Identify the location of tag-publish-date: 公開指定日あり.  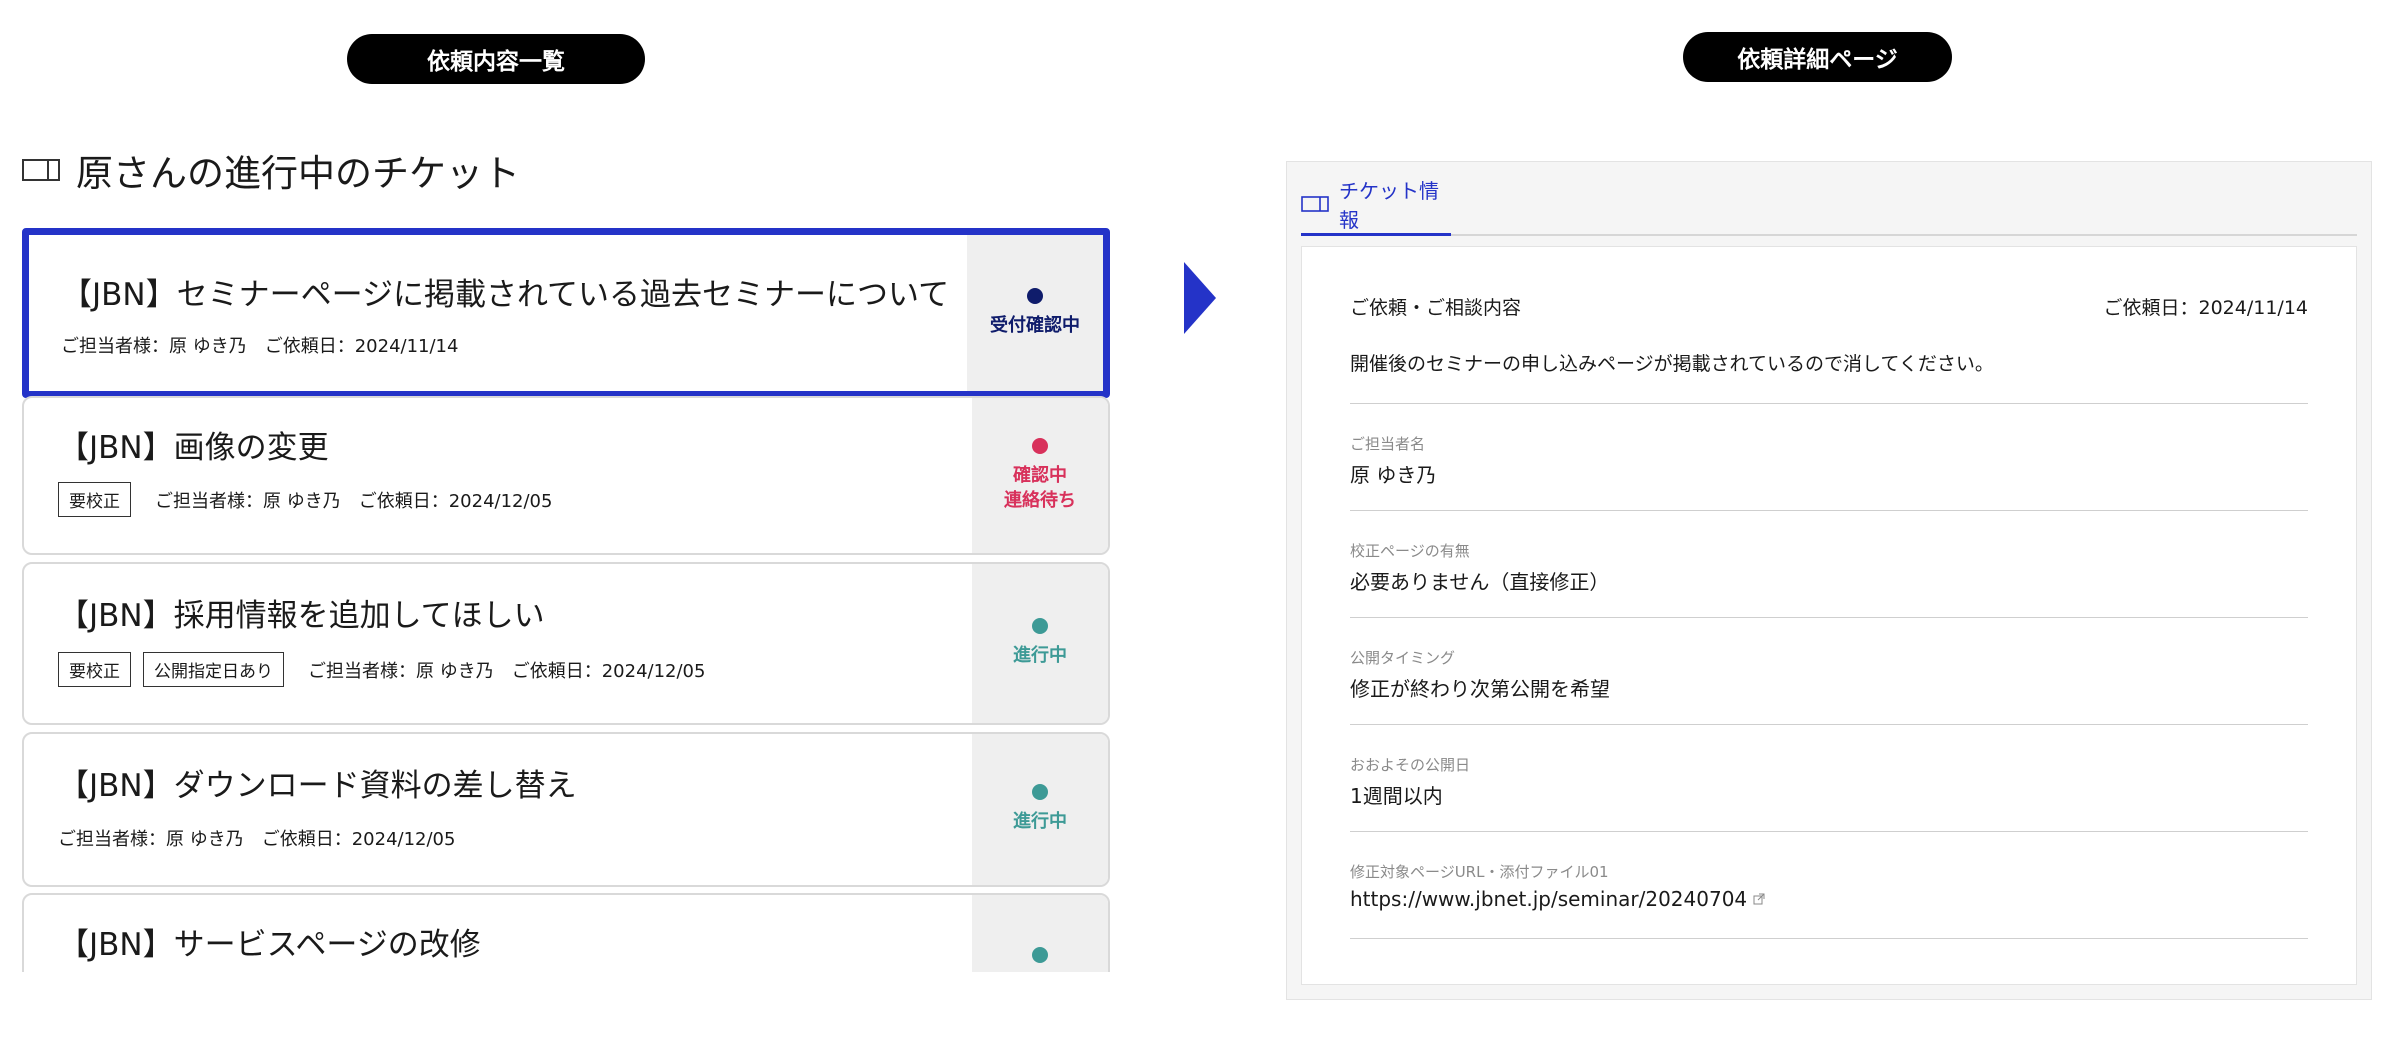
(213, 669).